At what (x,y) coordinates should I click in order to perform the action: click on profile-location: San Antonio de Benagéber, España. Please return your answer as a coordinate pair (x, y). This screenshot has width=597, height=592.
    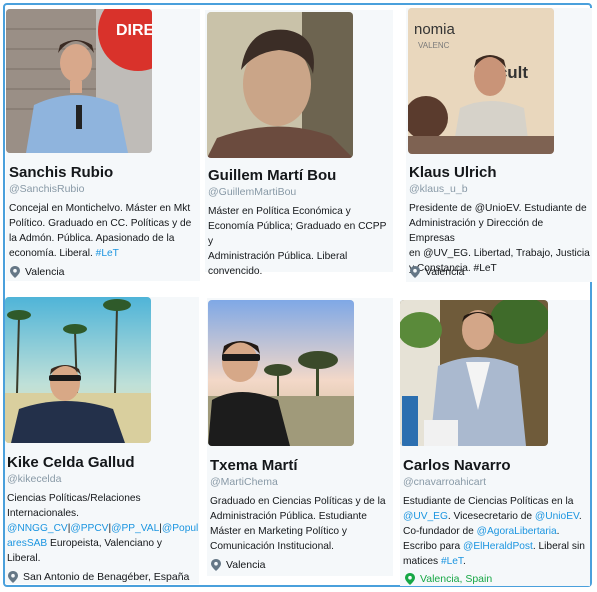
    Looking at the image, I should click on (98, 577).